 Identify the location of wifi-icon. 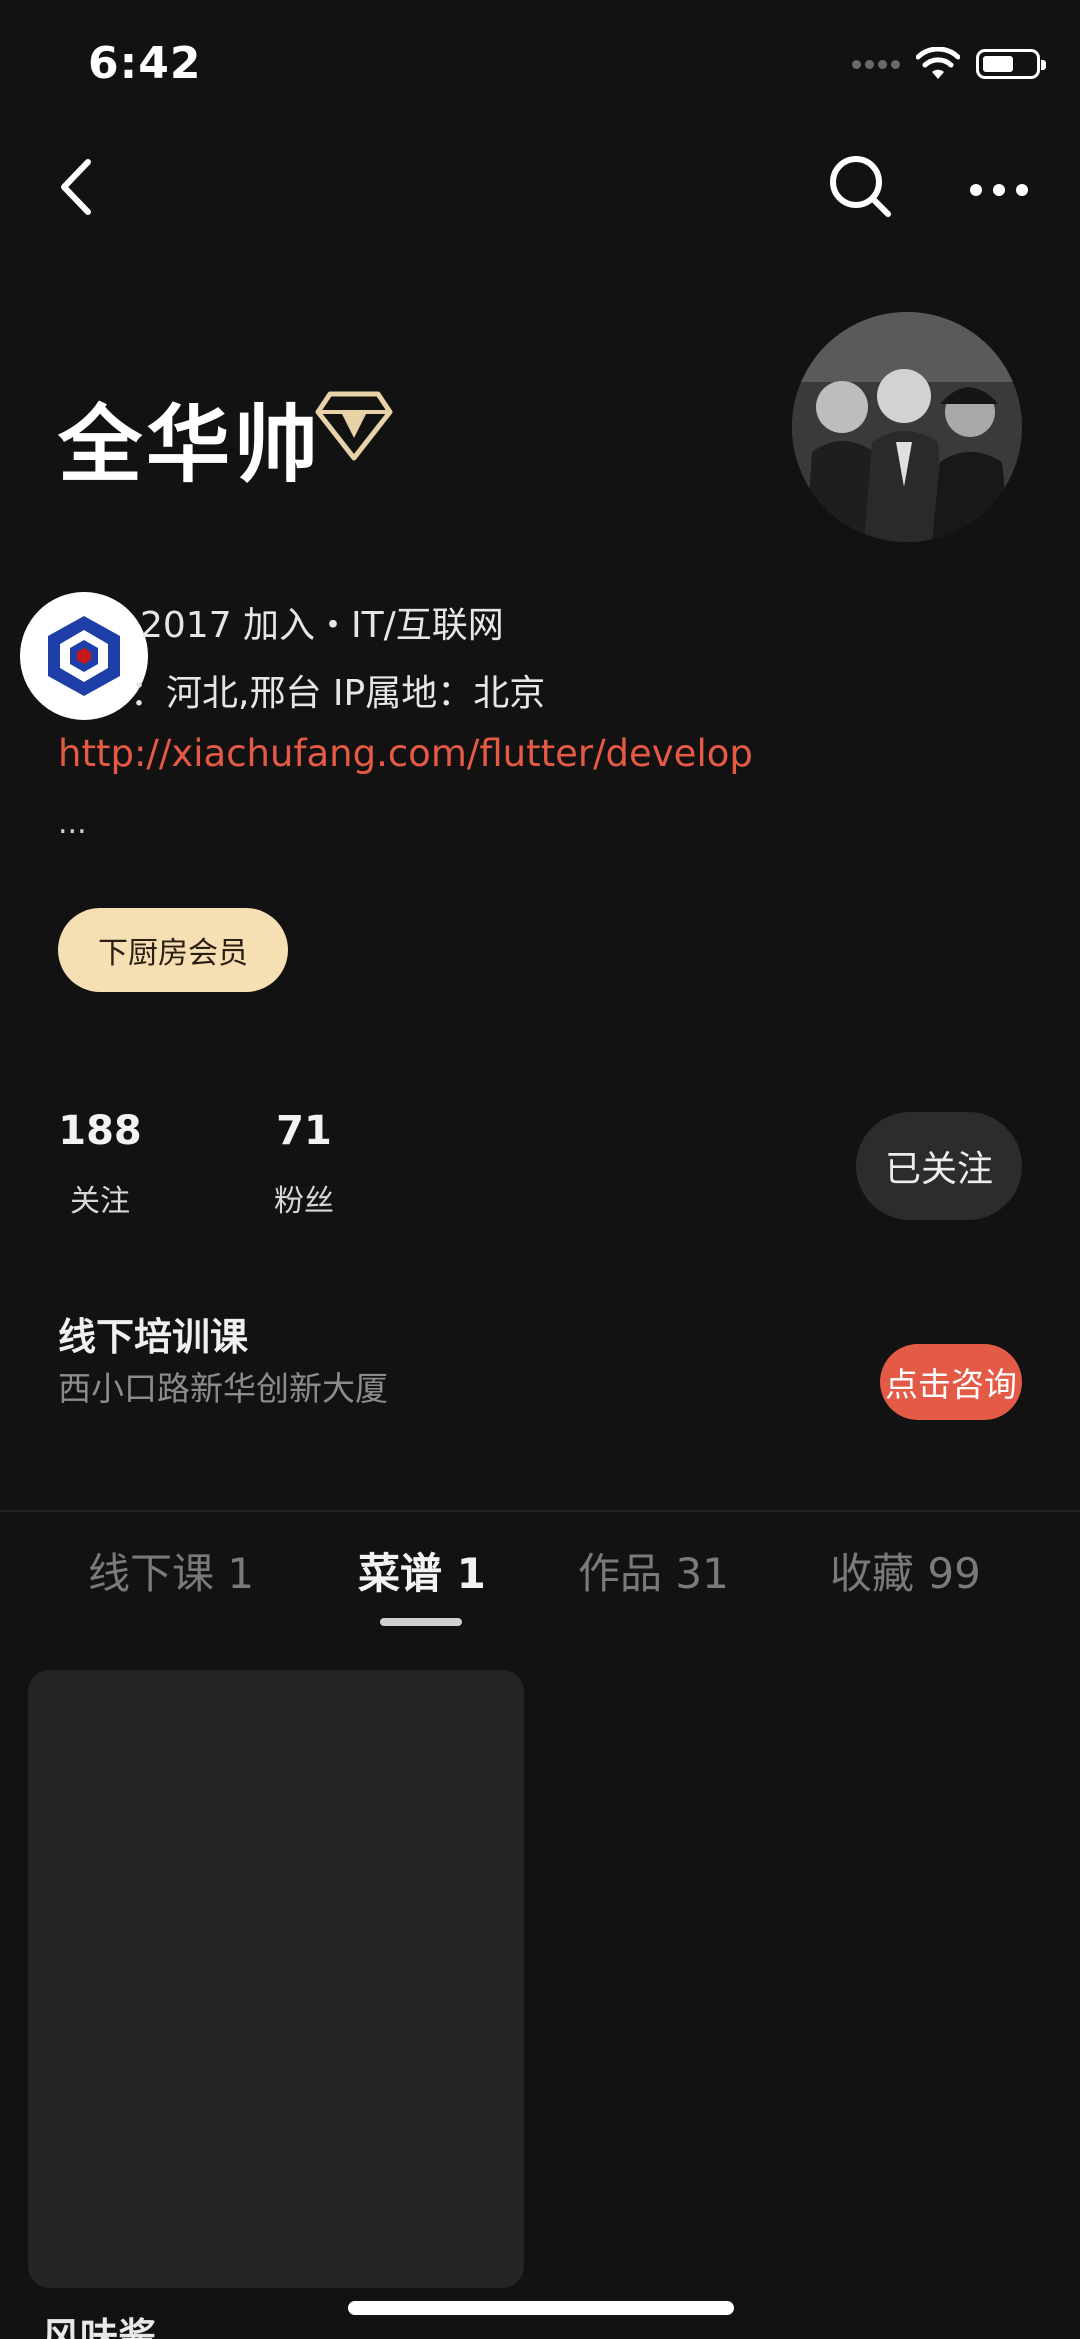
(938, 63).